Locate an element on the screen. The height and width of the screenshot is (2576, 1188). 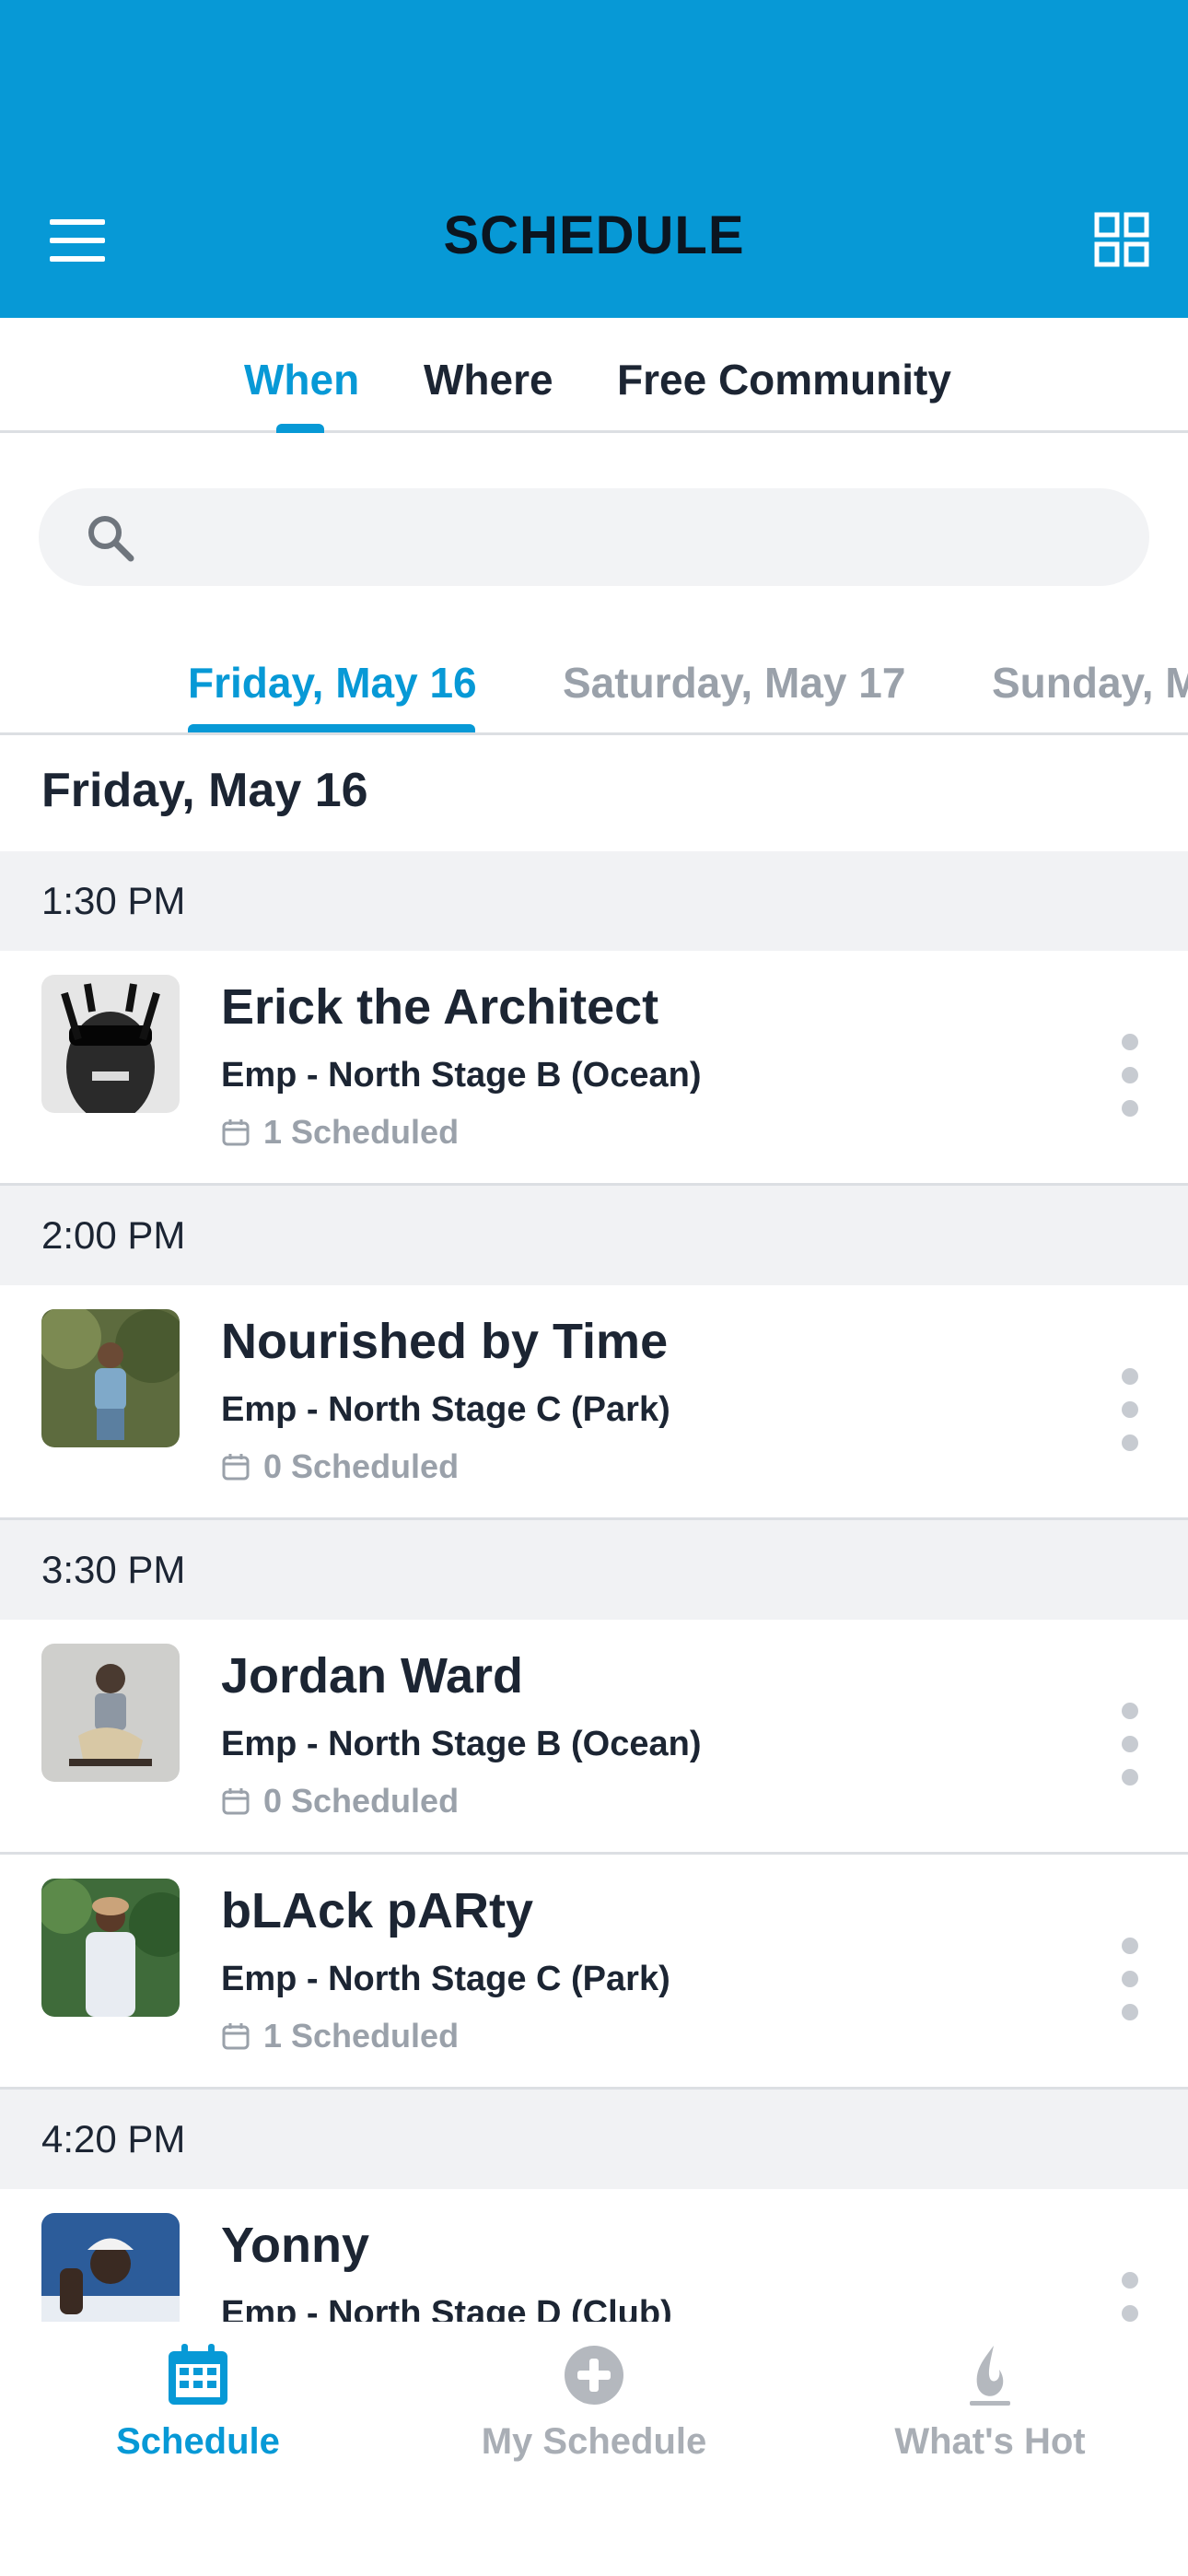
day-tab-saturday: Saturday, May 17 is located at coordinates (734, 683).